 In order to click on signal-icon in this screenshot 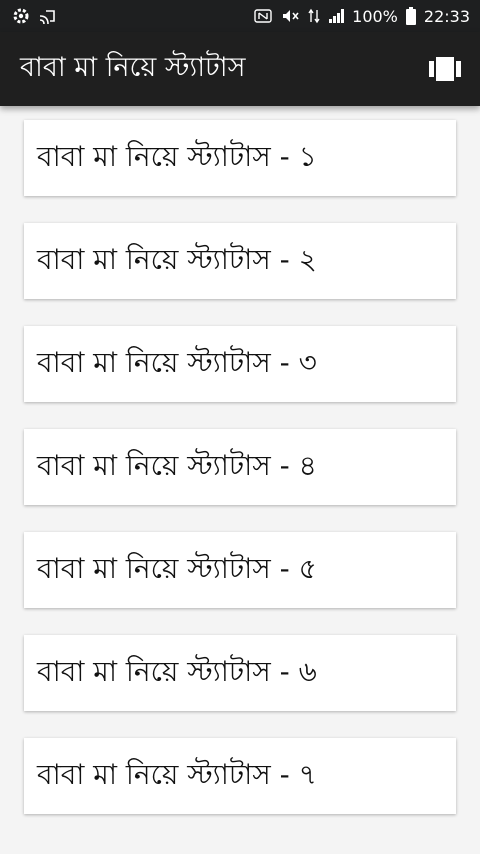, I will do `click(336, 16)`.